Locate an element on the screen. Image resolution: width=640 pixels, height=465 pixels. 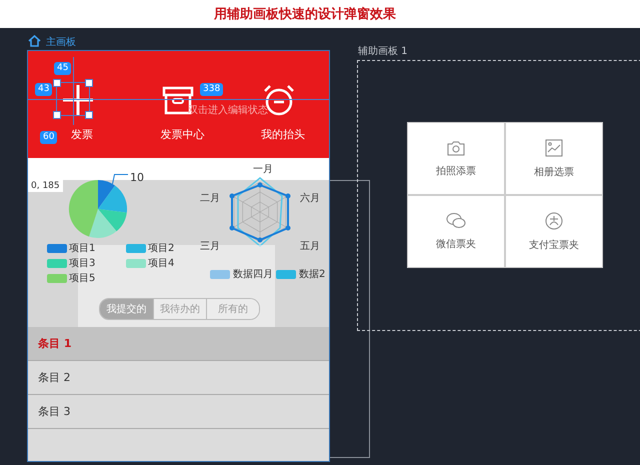
axis-label: 一月 is located at coordinates (263, 169).